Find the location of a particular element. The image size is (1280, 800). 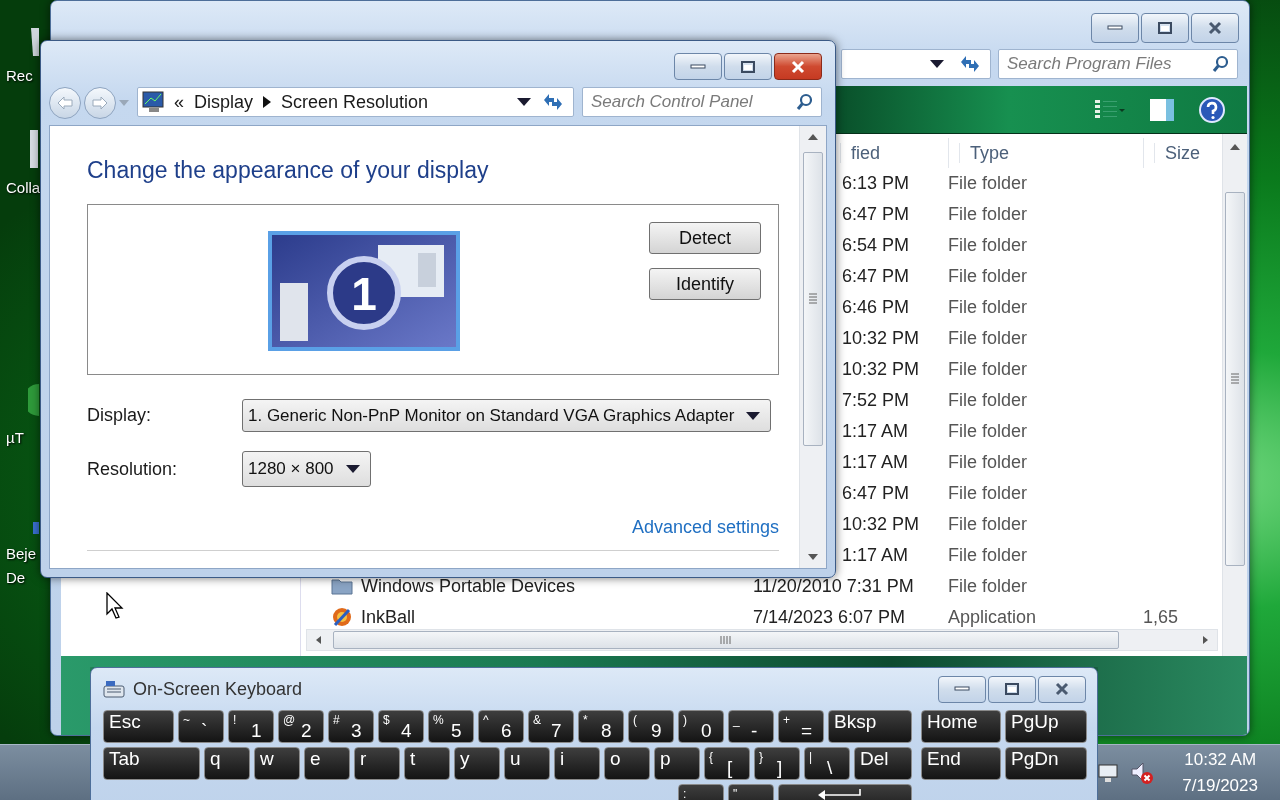

icon-label: µT is located at coordinates (15, 438).